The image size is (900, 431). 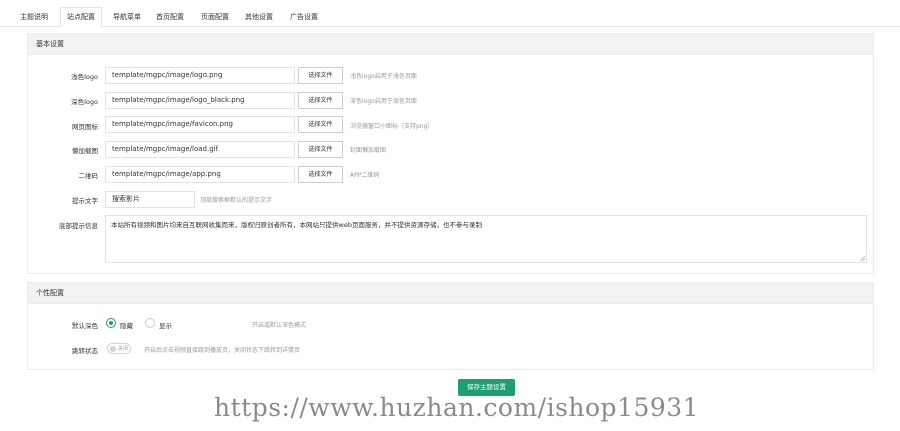 I want to click on favicon-hint: 浏览器窗口小图标（支持png）, so click(x=392, y=126).